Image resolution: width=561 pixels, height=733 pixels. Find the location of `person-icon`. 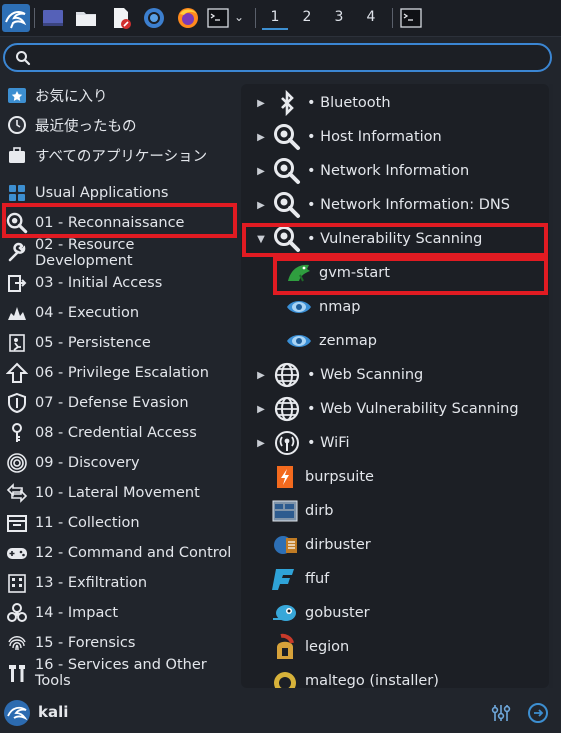

person-icon is located at coordinates (17, 343).